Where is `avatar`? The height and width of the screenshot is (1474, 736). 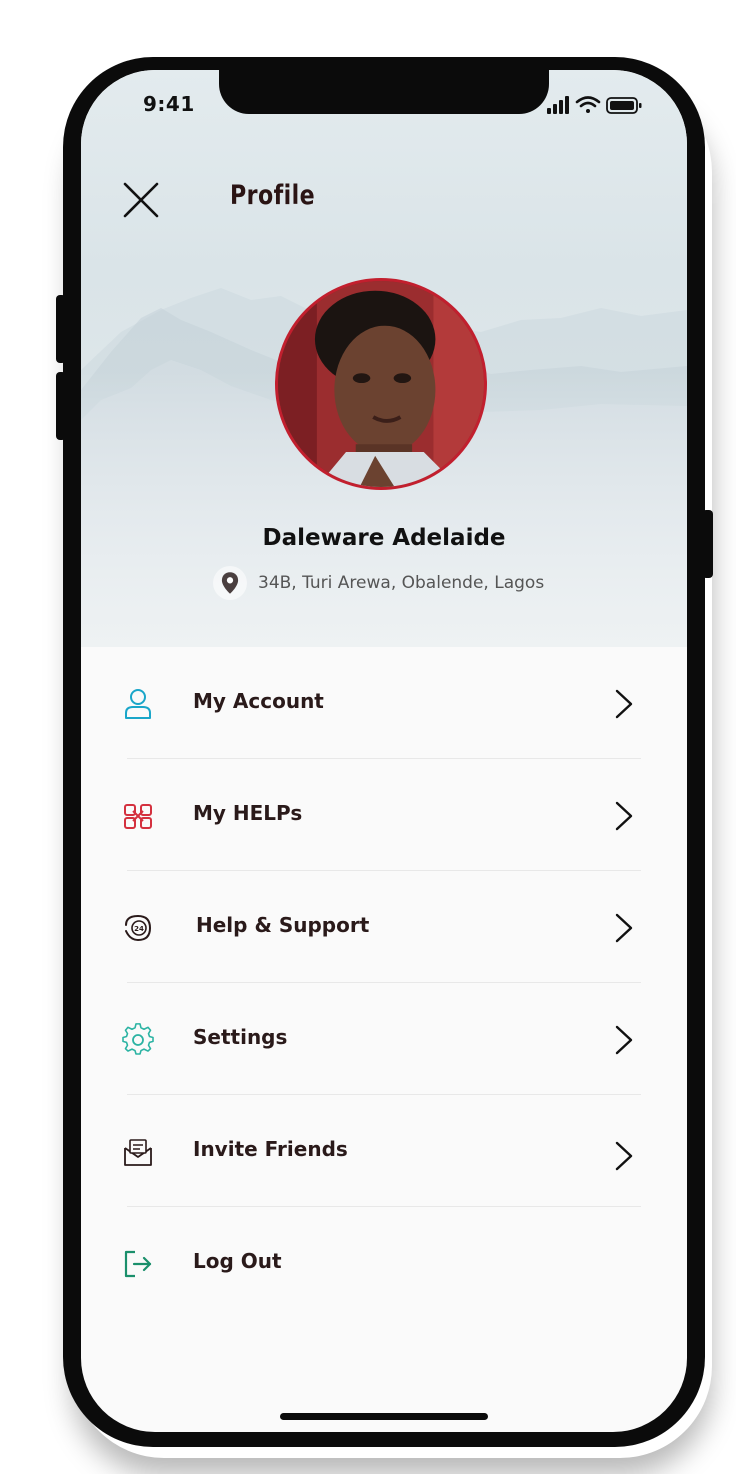 avatar is located at coordinates (381, 384).